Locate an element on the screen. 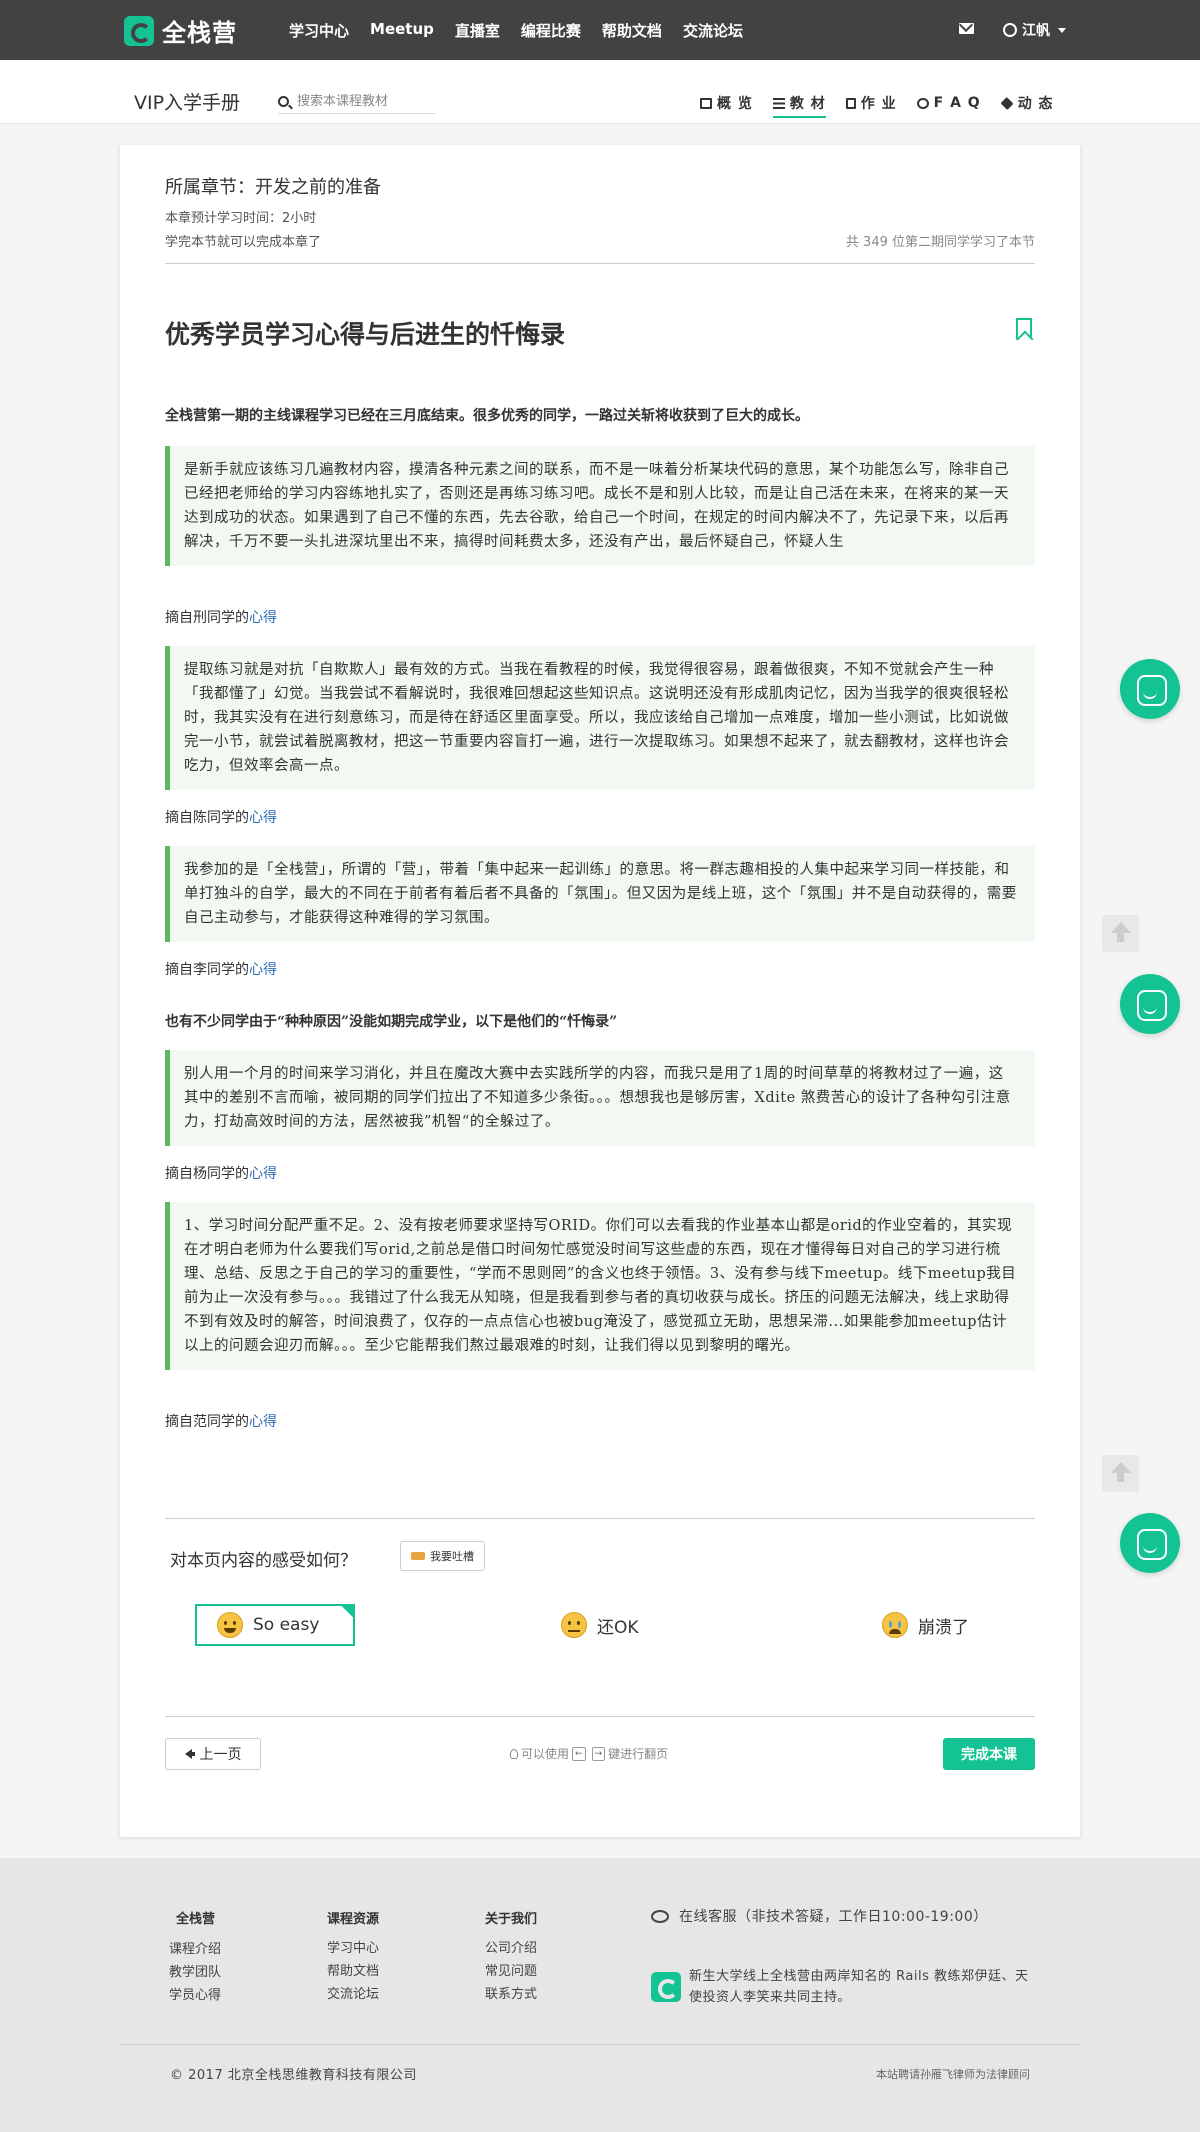  option-label: So easy is located at coordinates (286, 1625).